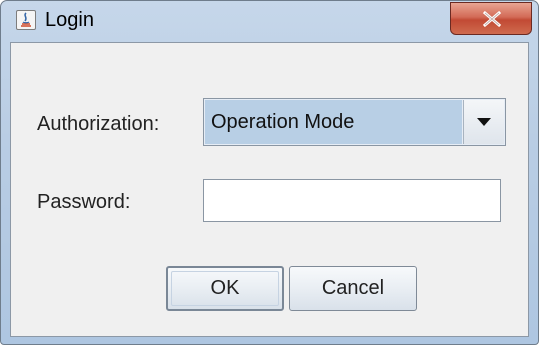 This screenshot has width=539, height=345. I want to click on close-icon, so click(492, 19).